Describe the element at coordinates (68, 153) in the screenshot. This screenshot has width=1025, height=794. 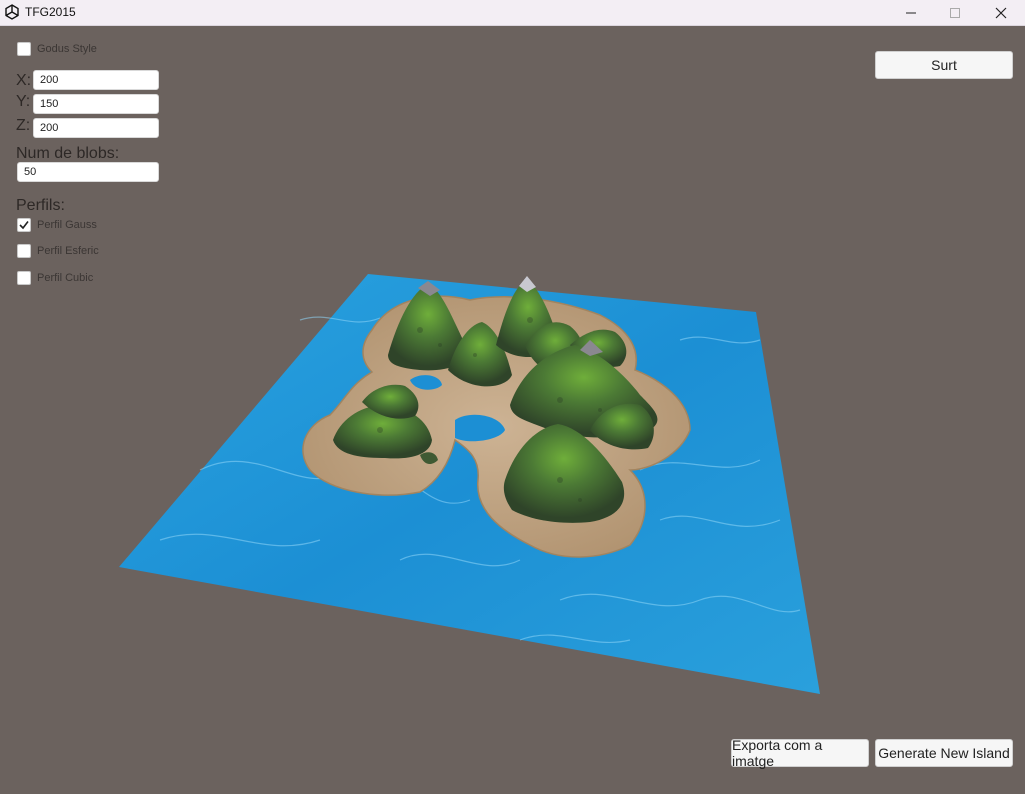
I see `num-blobs-label: Num de blobs:` at that location.